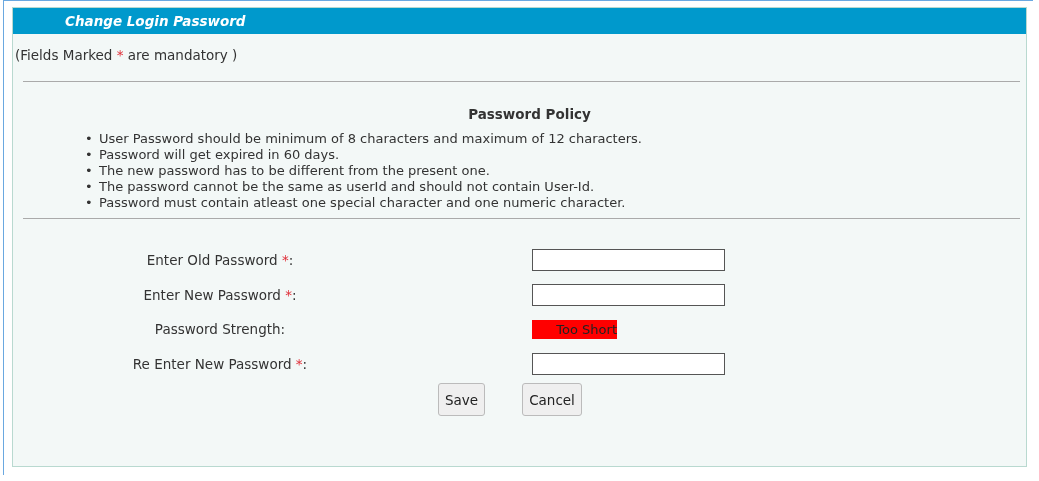 This screenshot has width=1039, height=481. Describe the element at coordinates (574, 329) in the screenshot. I see `strength-indicator: Too Short` at that location.